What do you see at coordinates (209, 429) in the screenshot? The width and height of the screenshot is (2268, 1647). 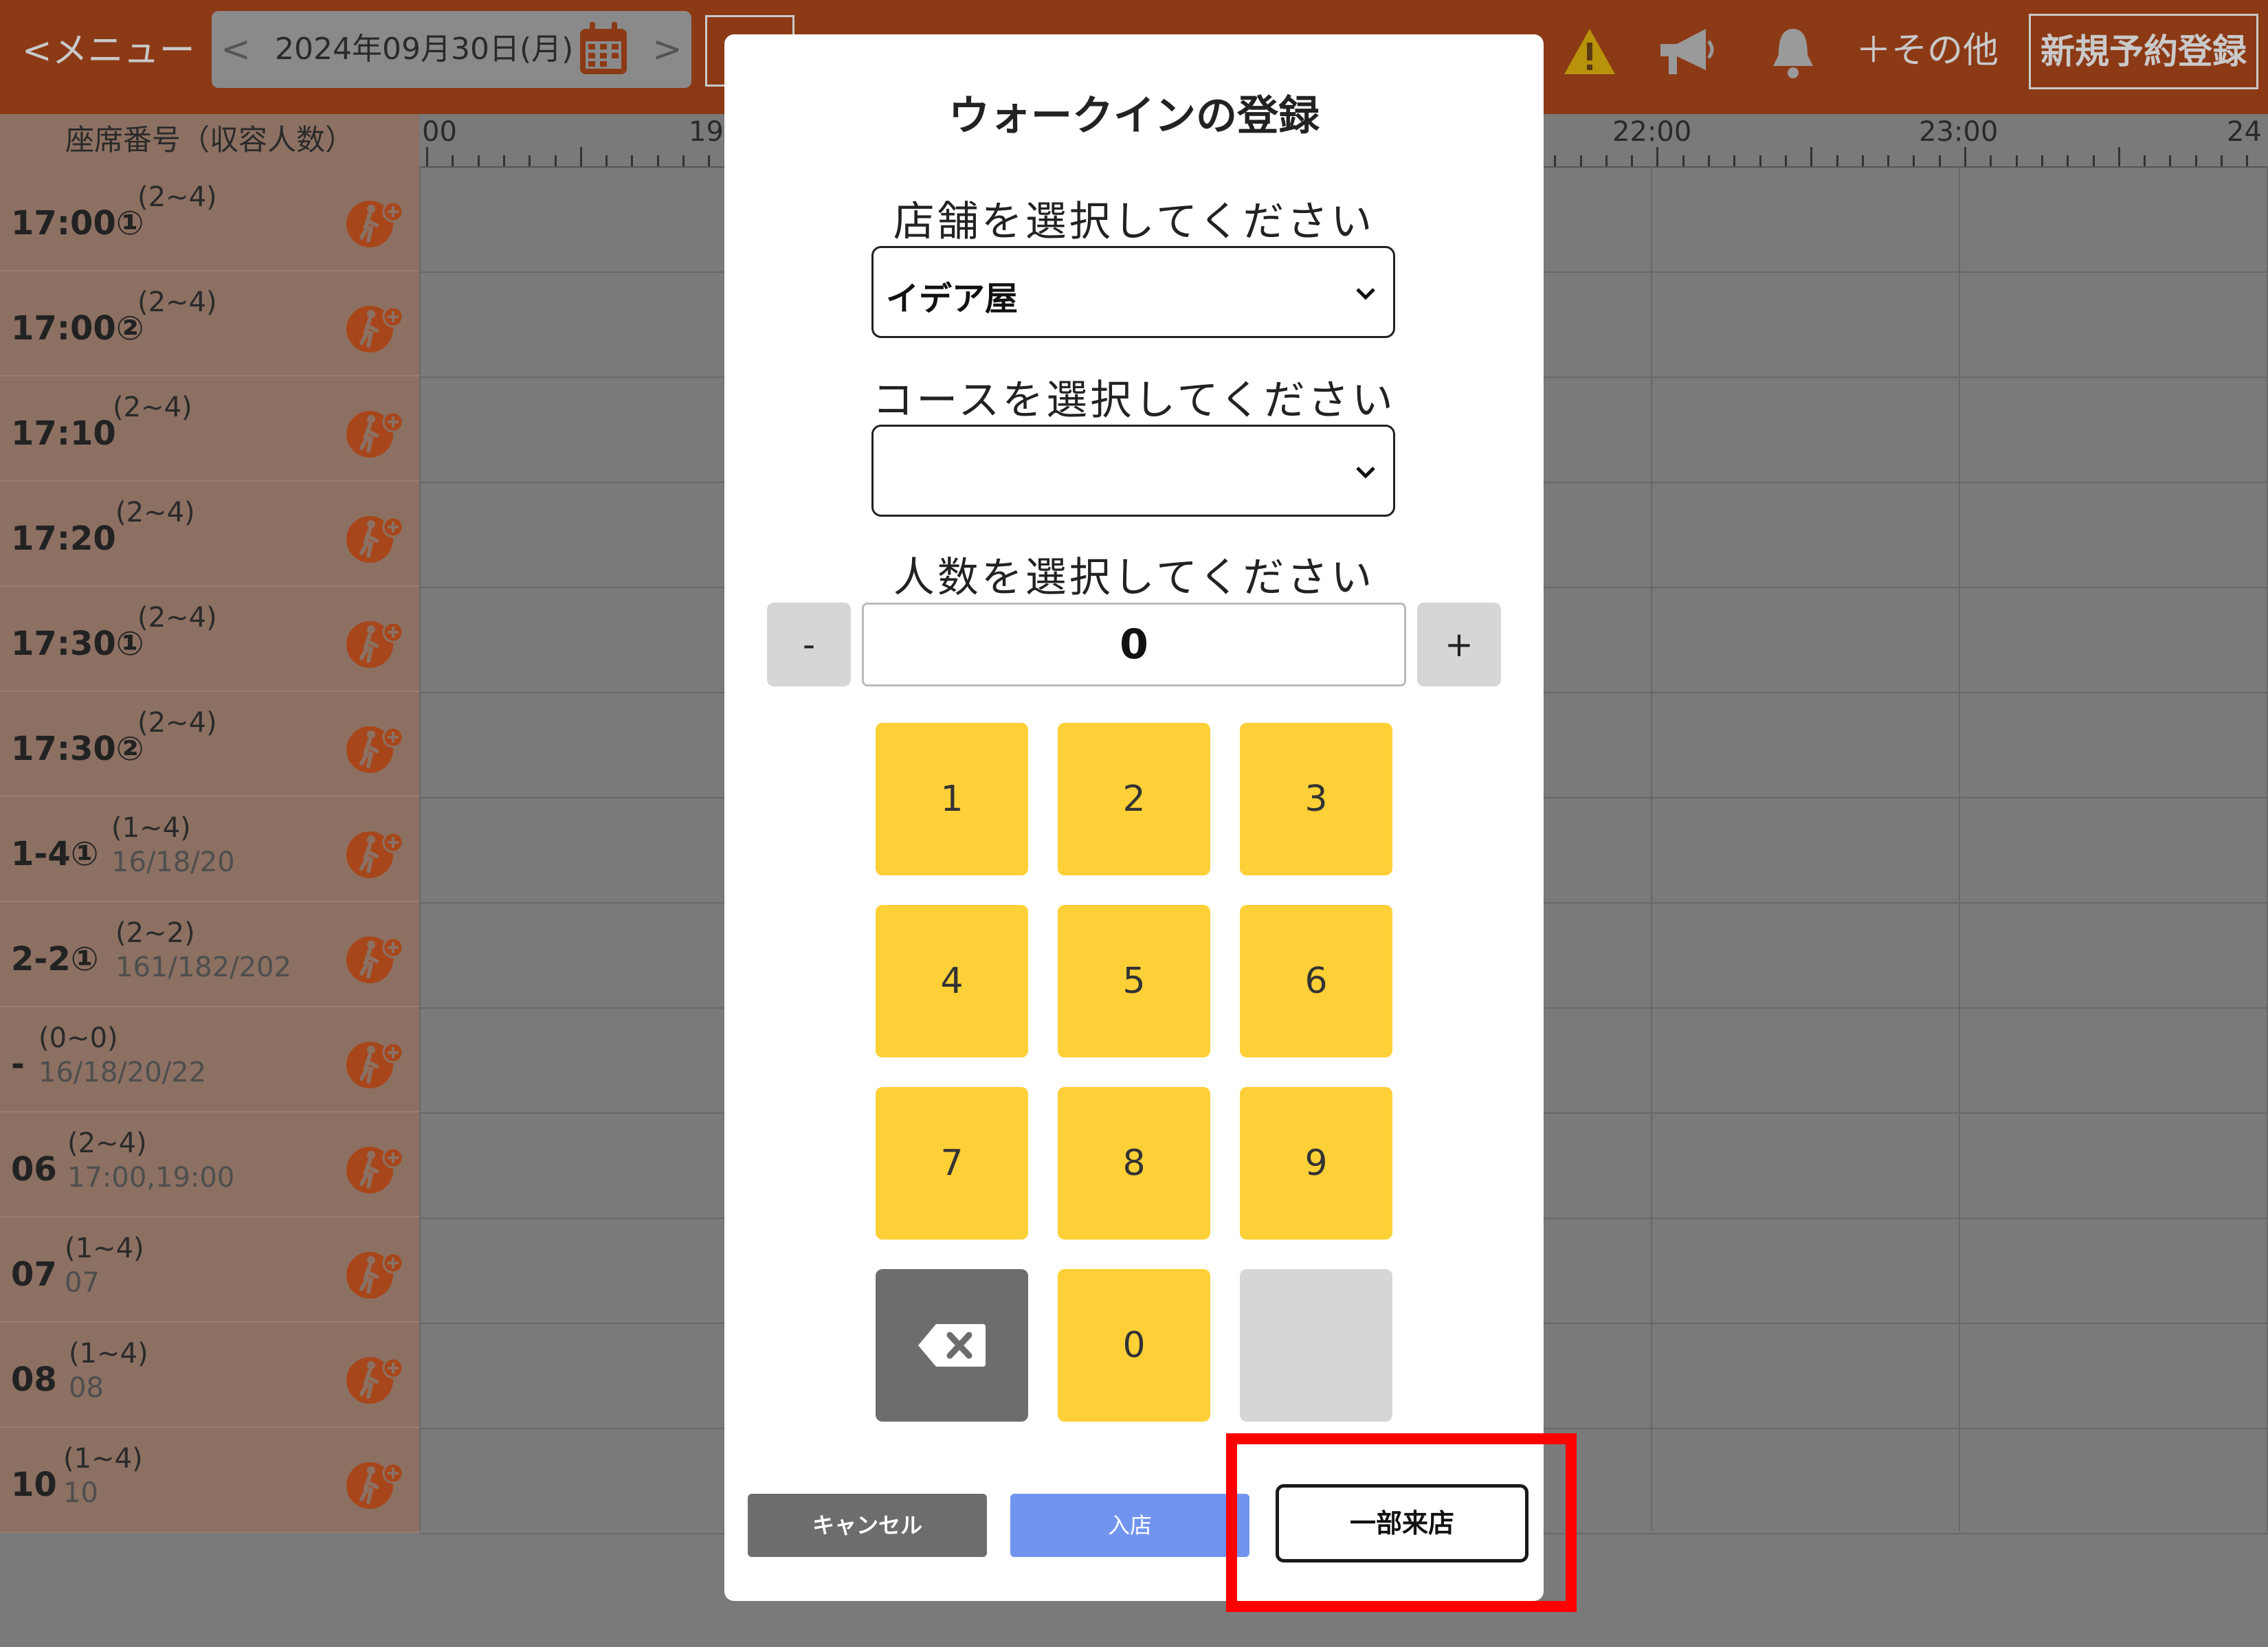 I see `seat-row: 17:10 (2~4)` at bounding box center [209, 429].